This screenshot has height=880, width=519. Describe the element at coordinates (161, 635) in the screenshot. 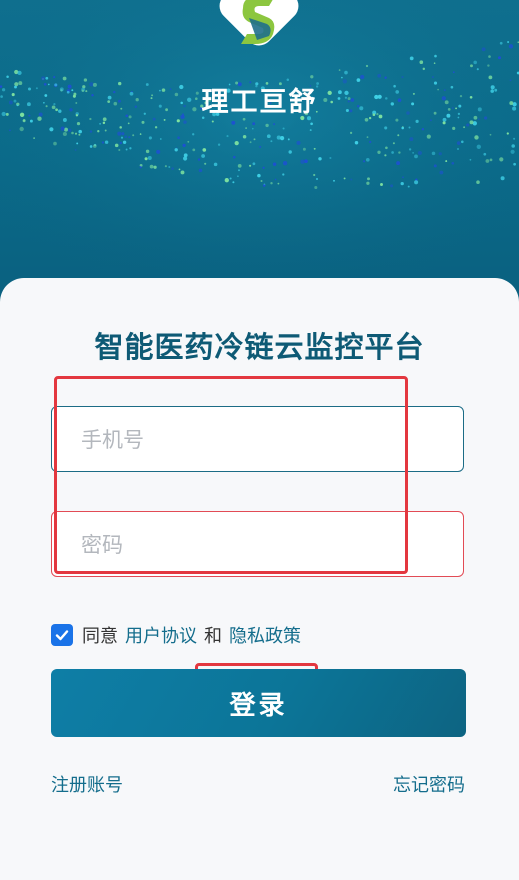

I see `user-agreement-link: 用户协议` at that location.